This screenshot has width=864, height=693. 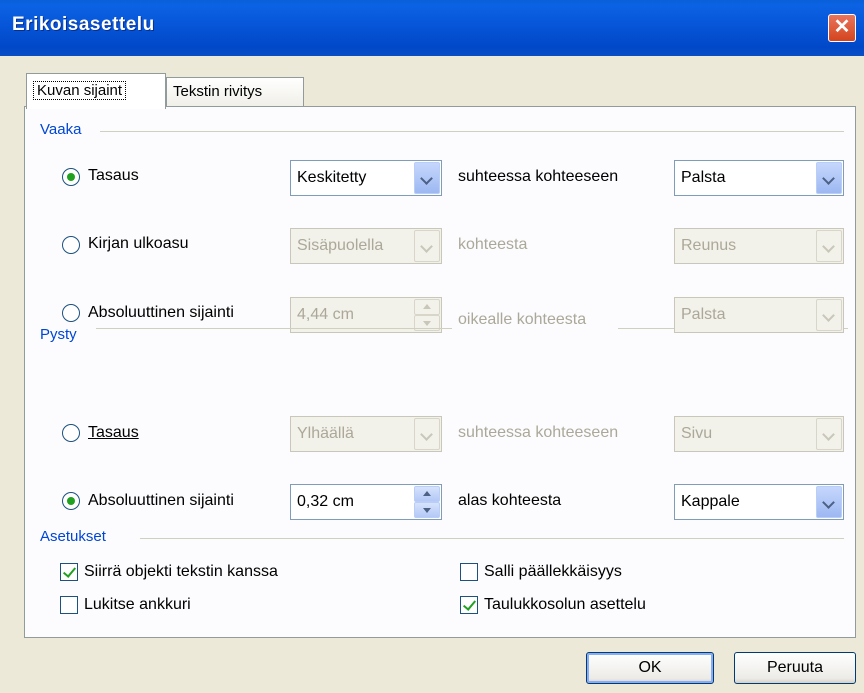 I want to click on table-cell-layout-checkbox, so click(x=469, y=605).